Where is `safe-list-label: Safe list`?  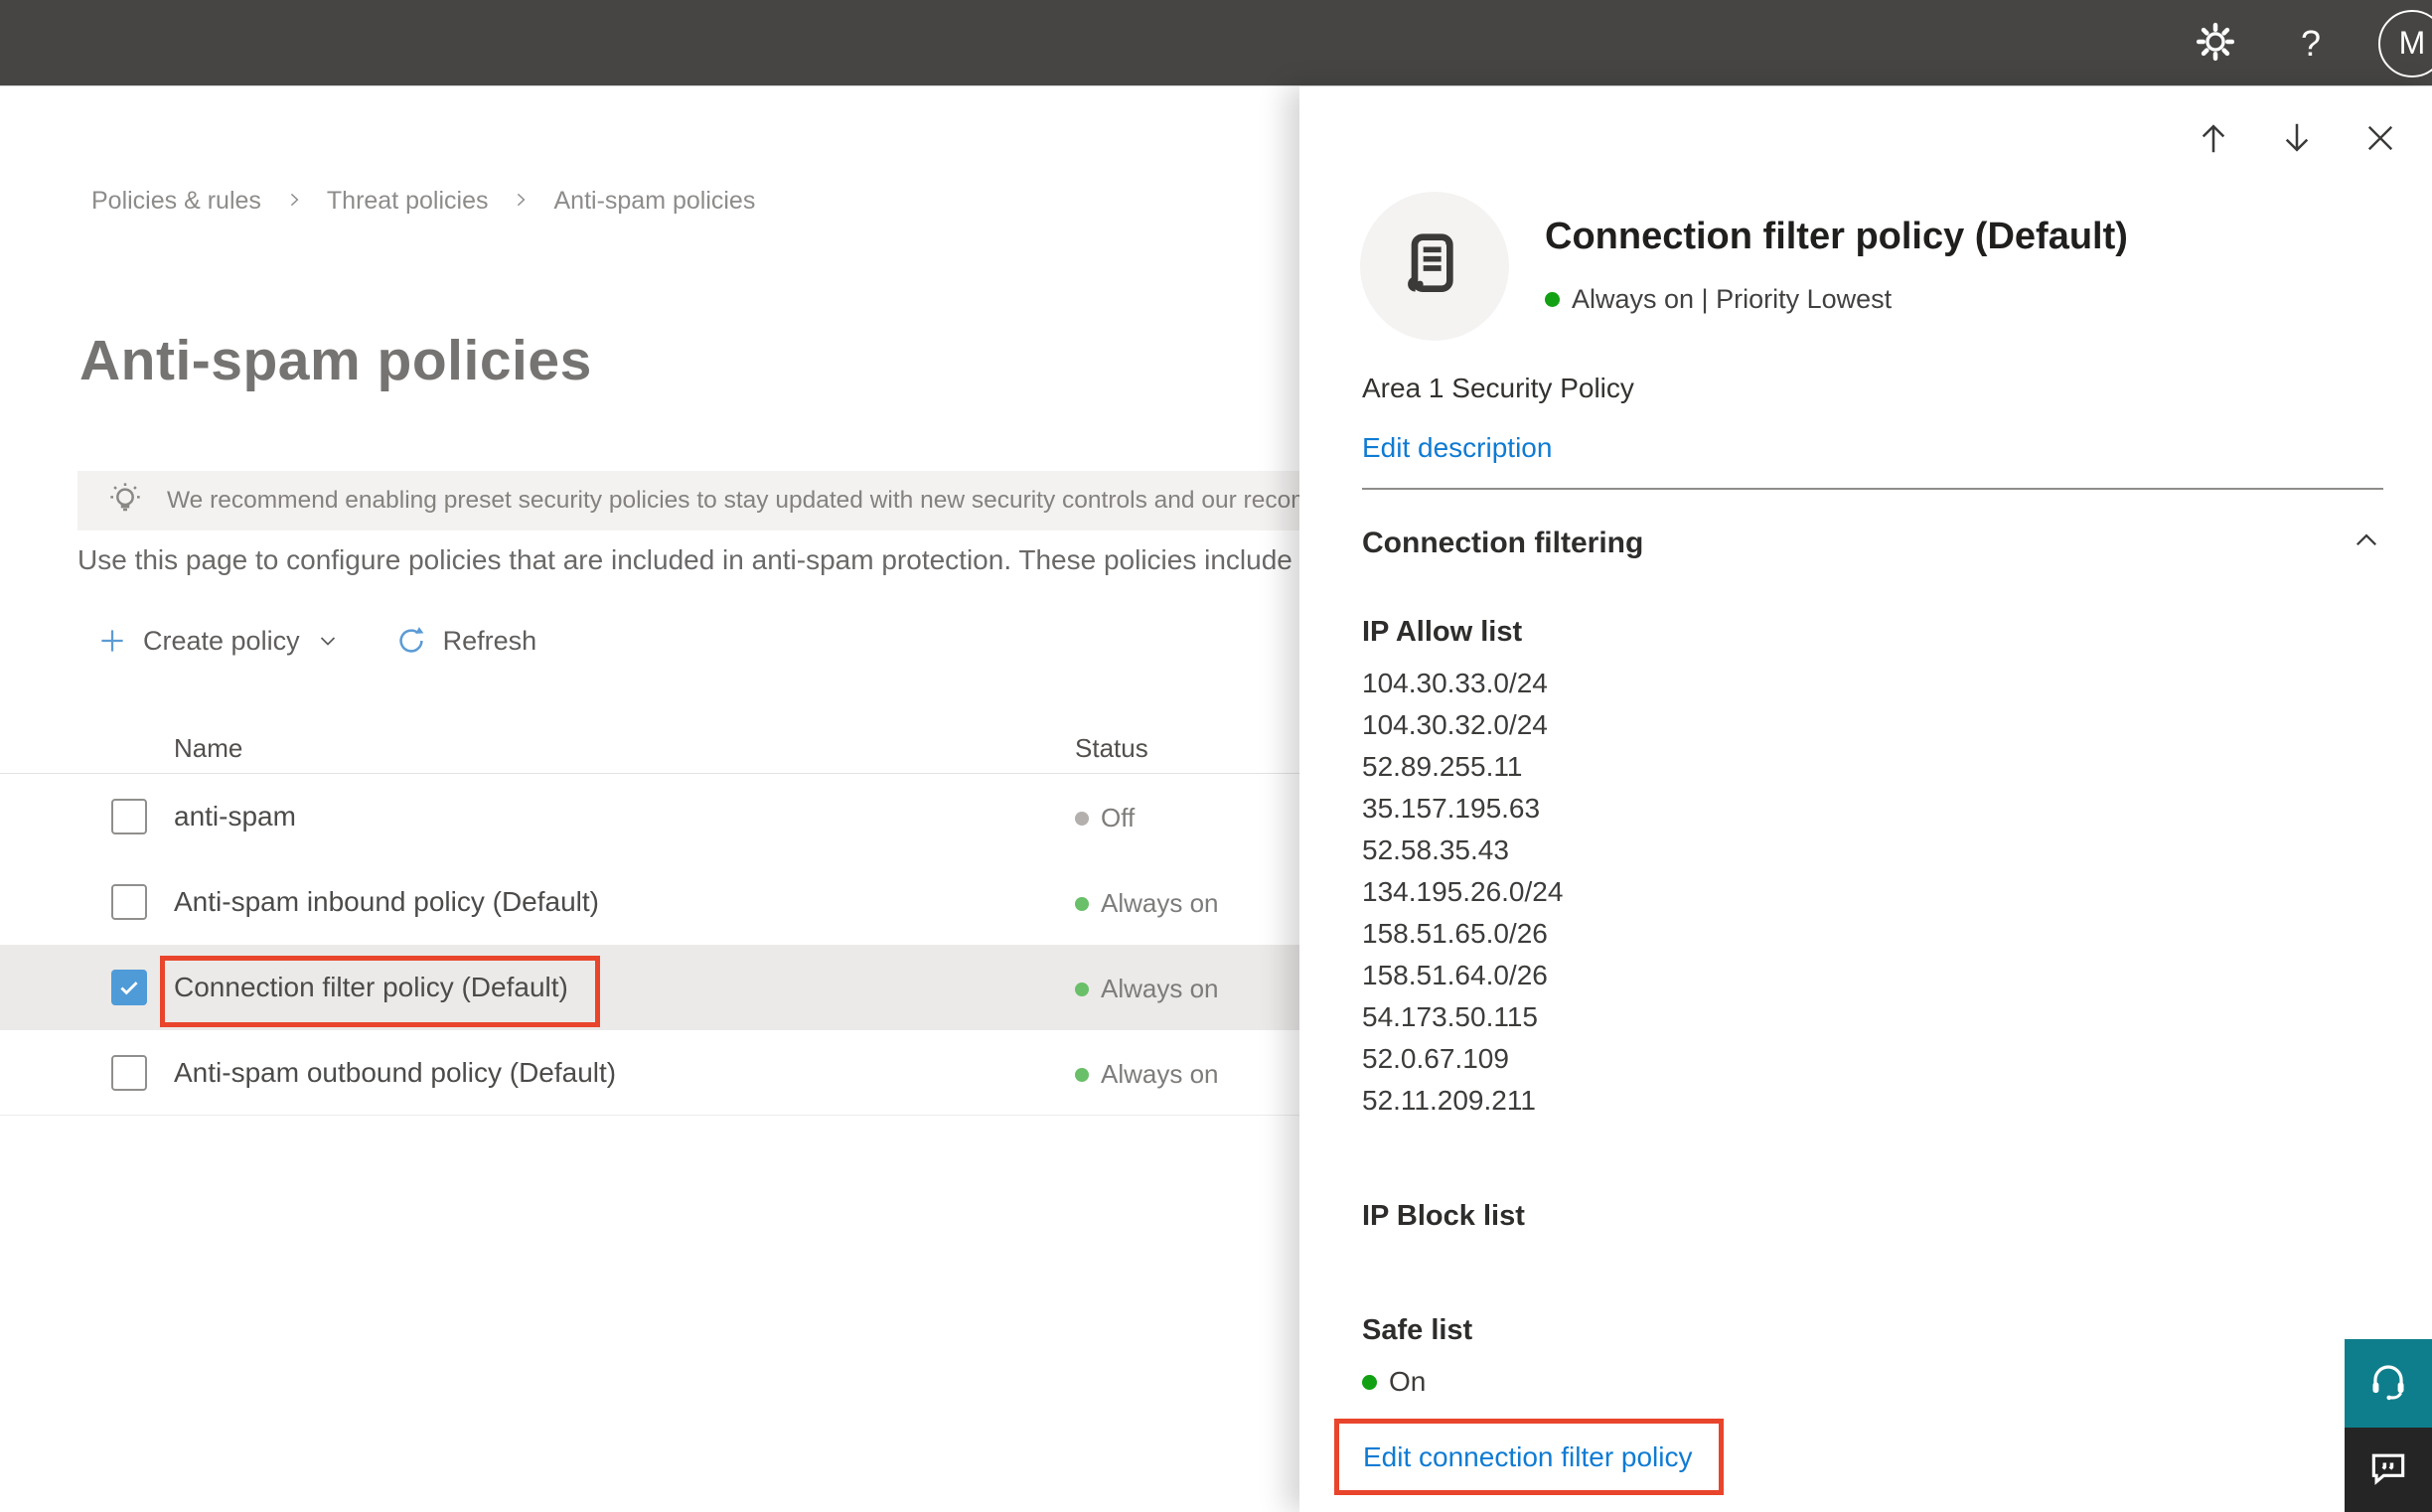 safe-list-label: Safe list is located at coordinates (1417, 1330).